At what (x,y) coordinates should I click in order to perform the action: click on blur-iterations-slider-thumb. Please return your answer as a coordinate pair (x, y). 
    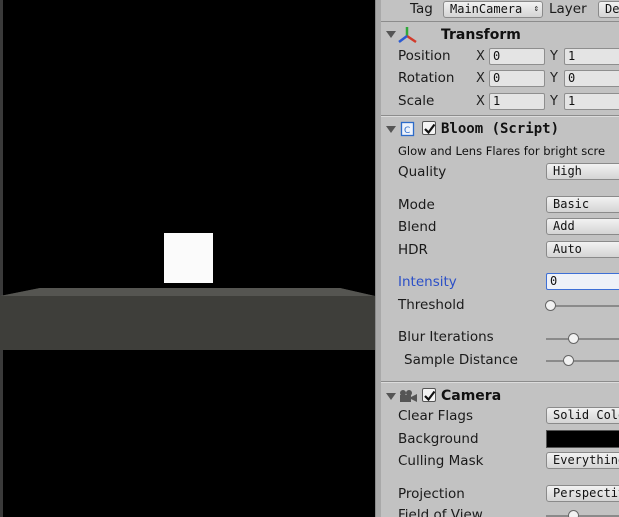
    Looking at the image, I should click on (573, 338).